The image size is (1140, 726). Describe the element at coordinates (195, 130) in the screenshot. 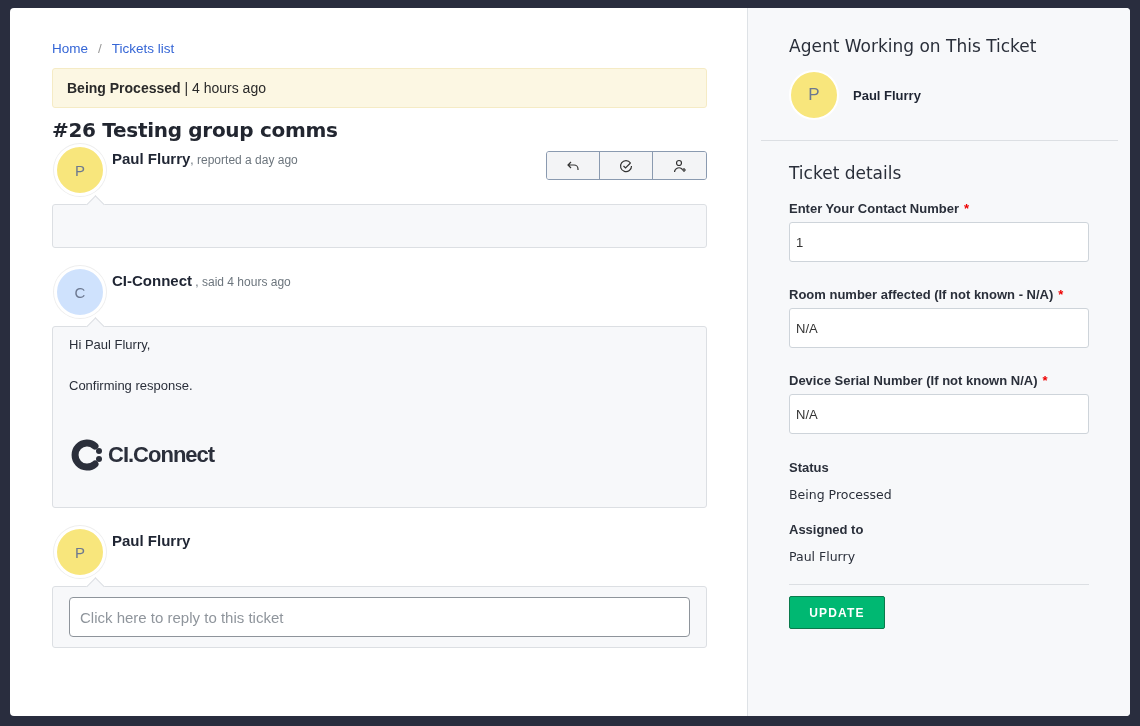

I see `ticket-title: #26 Testing group comms` at that location.